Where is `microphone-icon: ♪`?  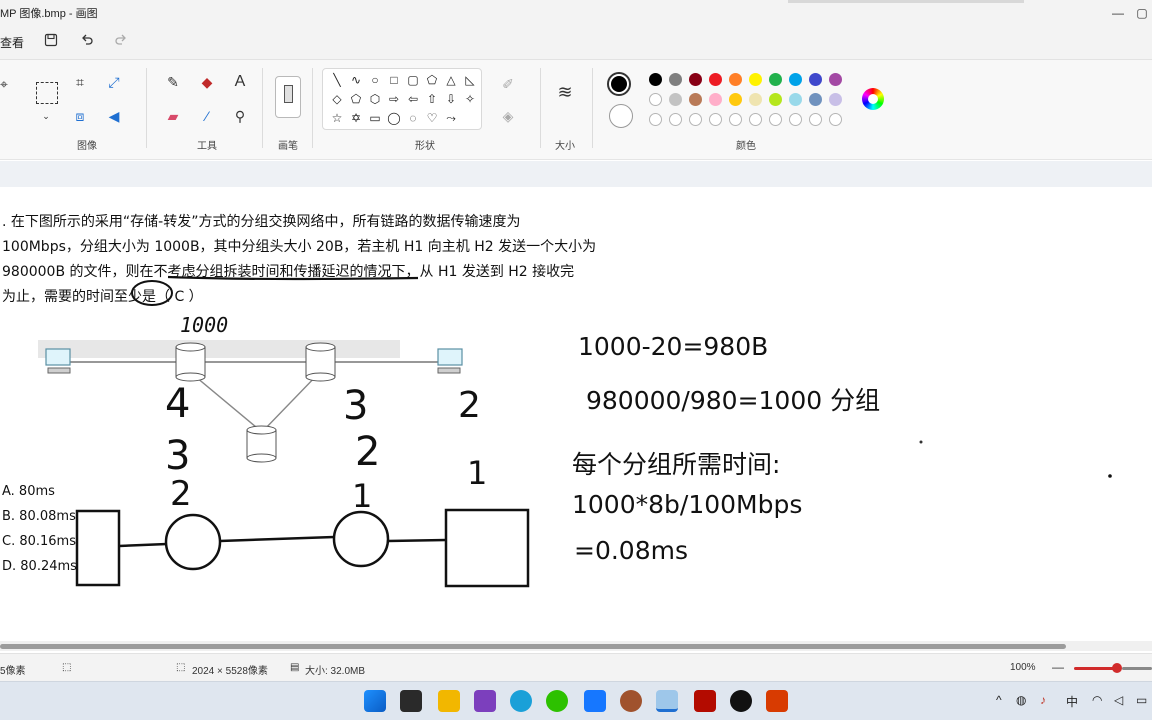 microphone-icon: ♪ is located at coordinates (1043, 700).